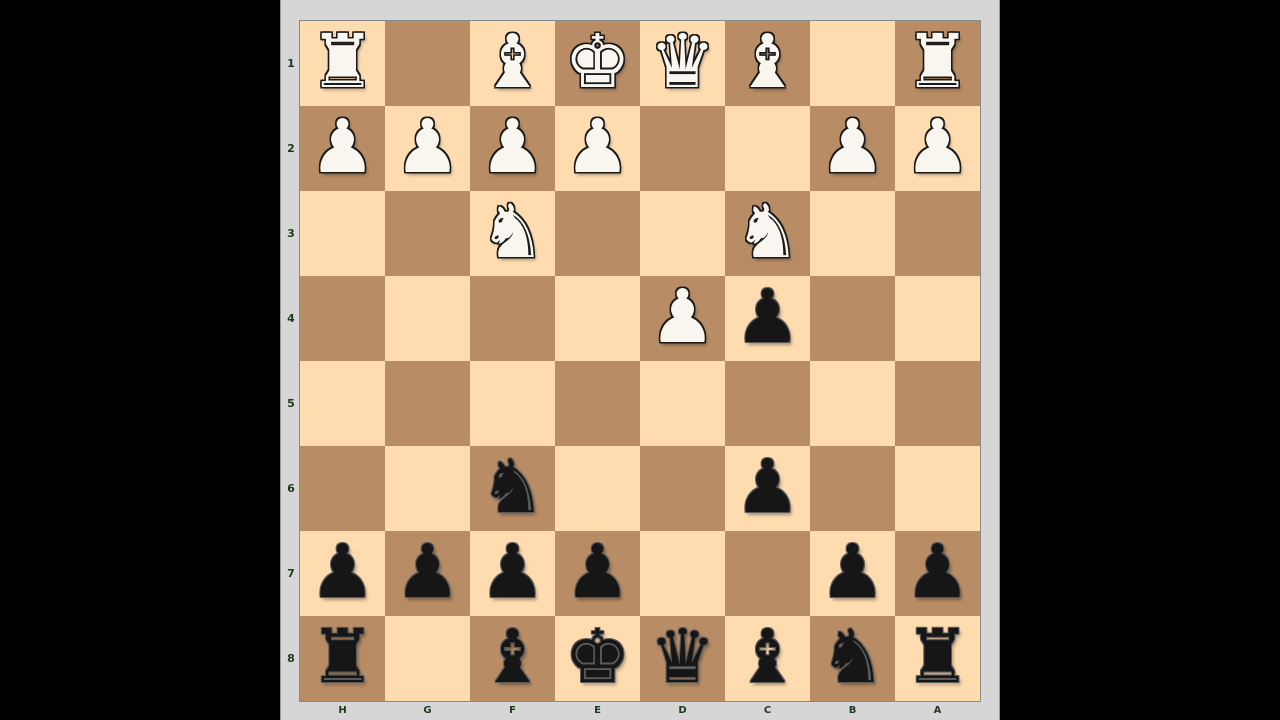  Describe the element at coordinates (427, 658) in the screenshot. I see `square-g8` at that location.